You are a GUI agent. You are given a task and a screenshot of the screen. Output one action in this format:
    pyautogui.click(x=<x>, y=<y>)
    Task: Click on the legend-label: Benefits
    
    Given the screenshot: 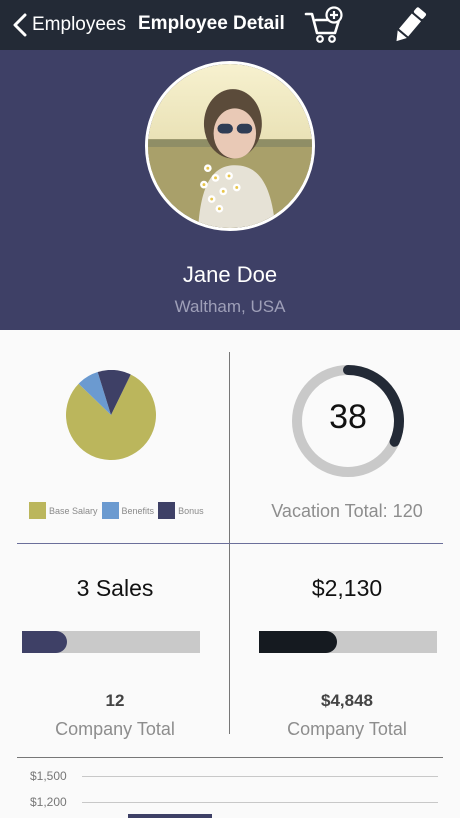 What is the action you would take?
    pyautogui.click(x=138, y=510)
    